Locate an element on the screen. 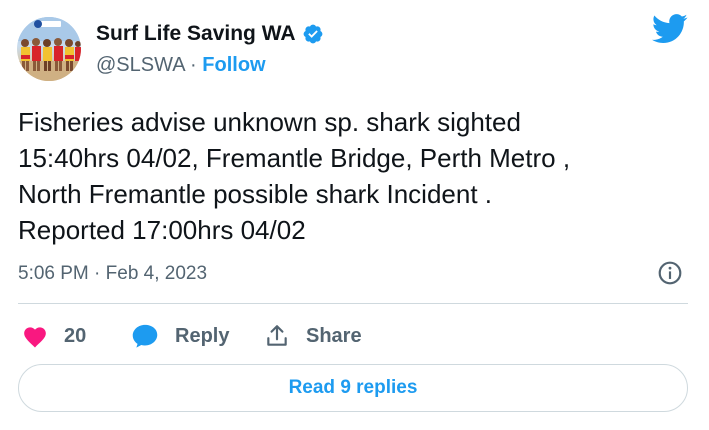  like-button: 20 is located at coordinates (54, 336).